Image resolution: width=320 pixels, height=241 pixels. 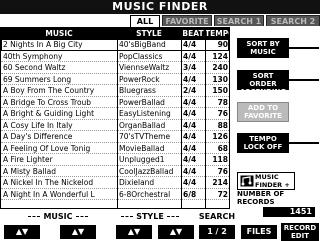 I want to click on tempo-cell: 76, so click(x=222, y=113).